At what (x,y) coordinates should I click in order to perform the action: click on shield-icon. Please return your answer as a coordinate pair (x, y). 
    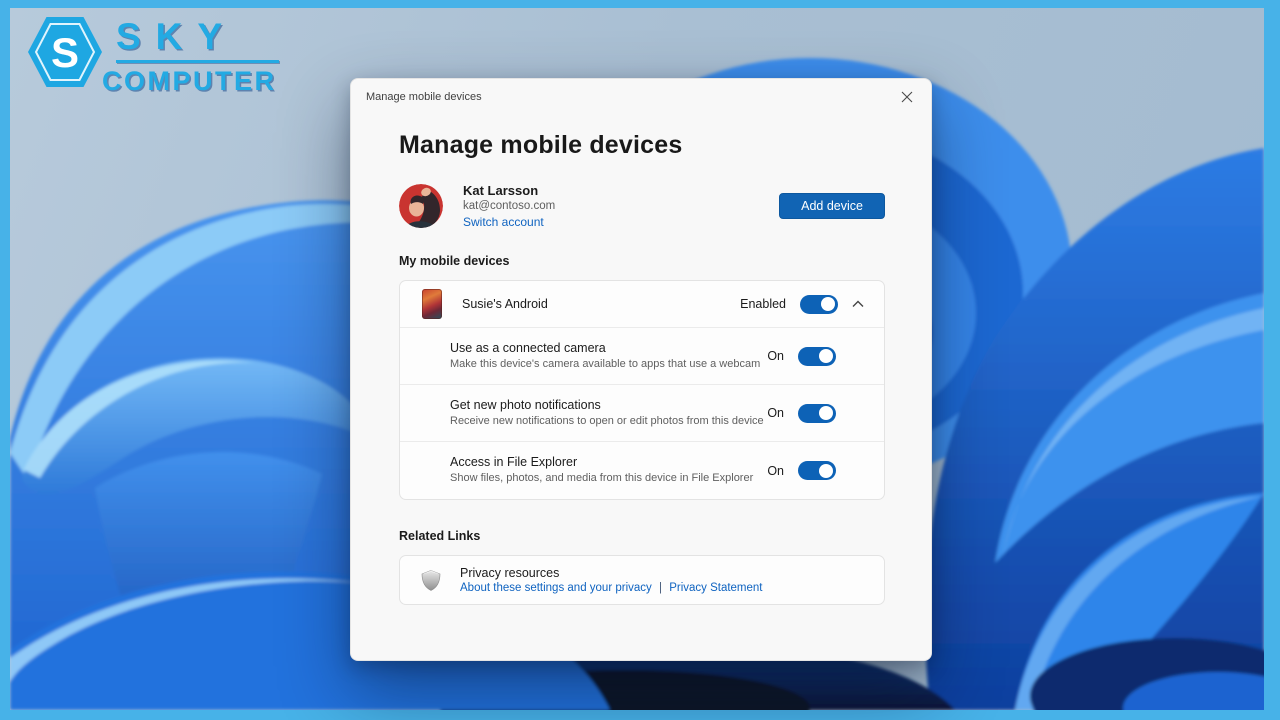
    Looking at the image, I should click on (431, 580).